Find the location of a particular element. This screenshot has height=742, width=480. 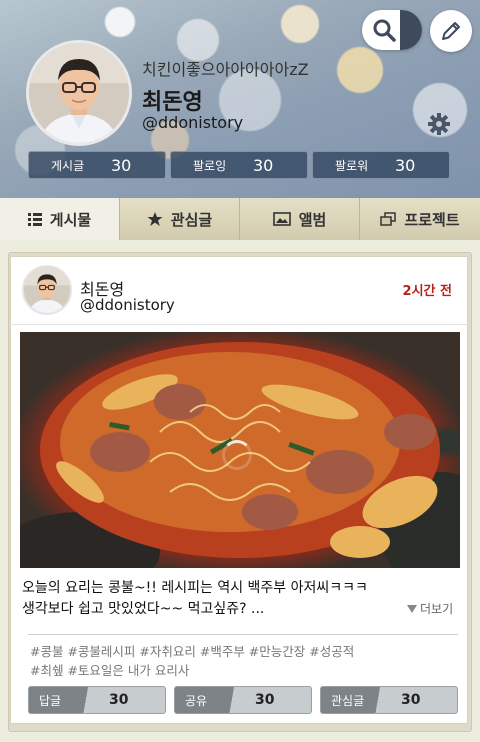

post-author-avatar is located at coordinates (47, 290).